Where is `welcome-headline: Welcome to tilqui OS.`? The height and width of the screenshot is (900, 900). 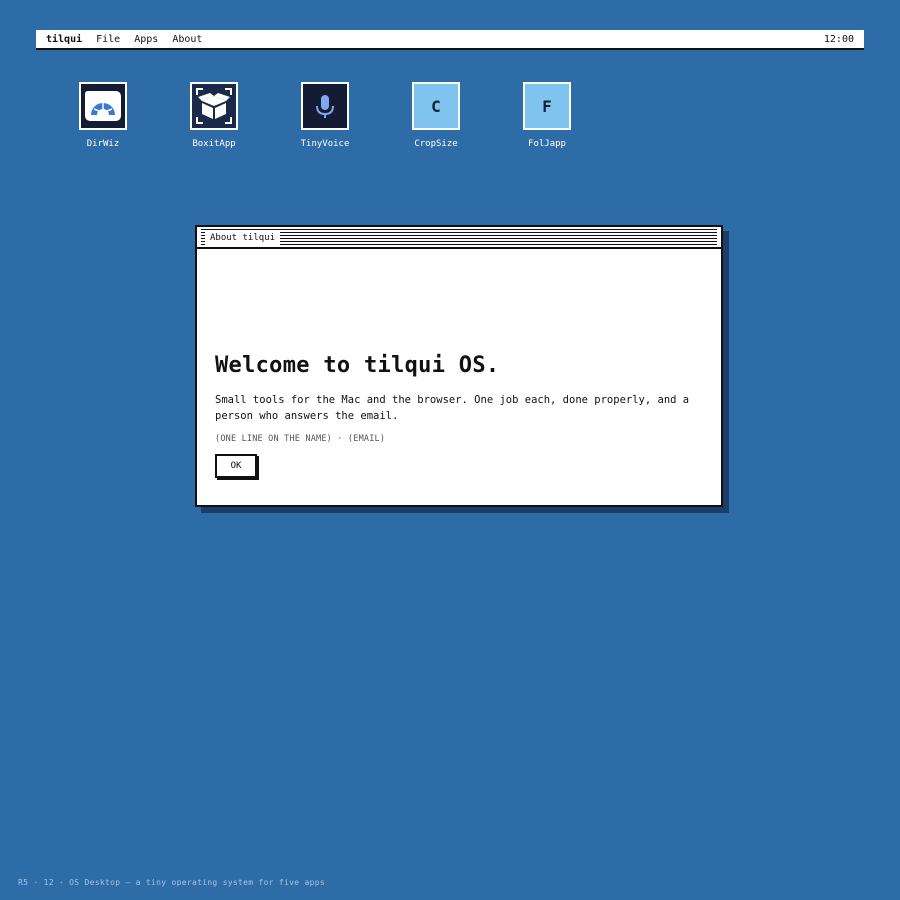 welcome-headline: Welcome to tilqui OS. is located at coordinates (357, 365).